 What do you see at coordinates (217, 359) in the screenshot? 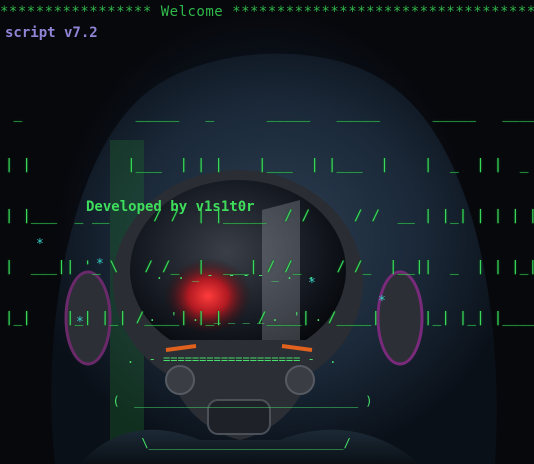
I see `ascii-spaceship-line: . - =================== - .` at bounding box center [217, 359].